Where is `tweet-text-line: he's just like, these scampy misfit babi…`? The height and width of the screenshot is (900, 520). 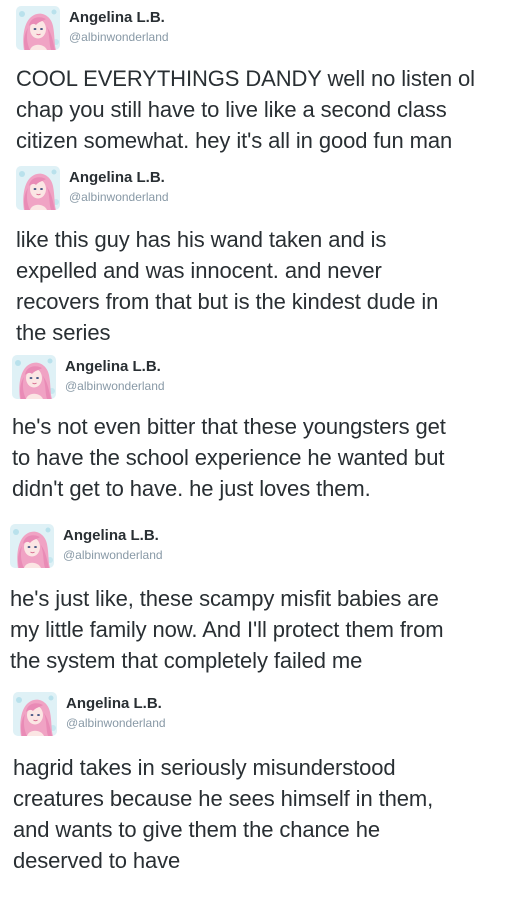
tweet-text-line: he's just like, these scampy misfit babi… is located at coordinates (224, 598).